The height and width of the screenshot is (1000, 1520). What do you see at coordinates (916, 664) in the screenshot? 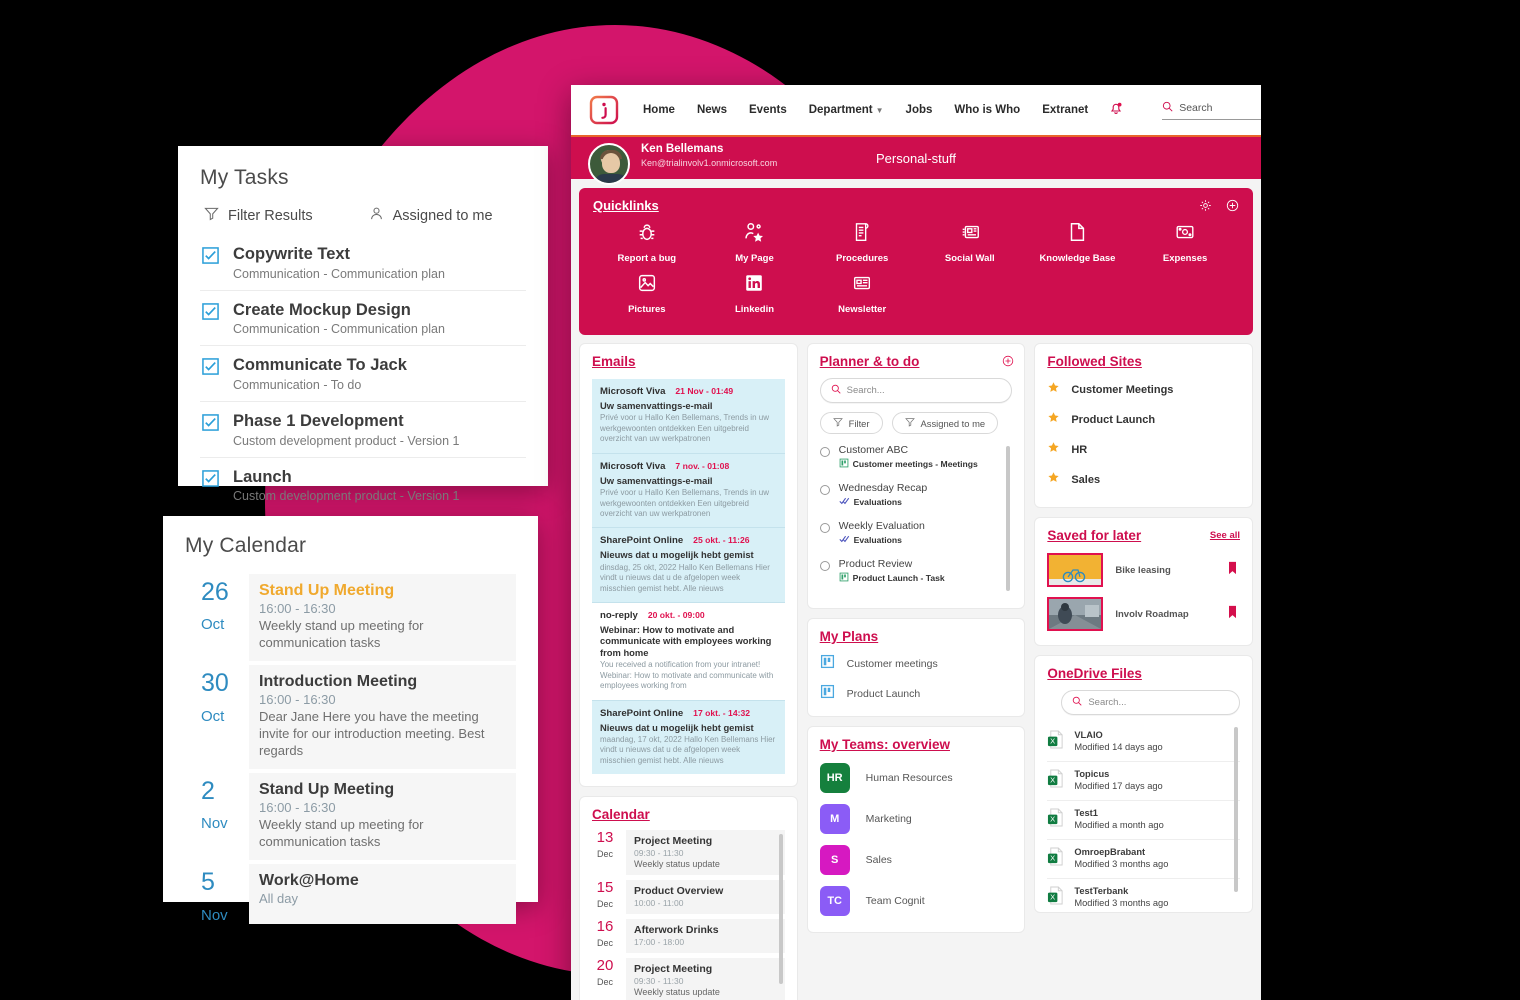
I see `my-plans-row: Customer meetings` at bounding box center [916, 664].